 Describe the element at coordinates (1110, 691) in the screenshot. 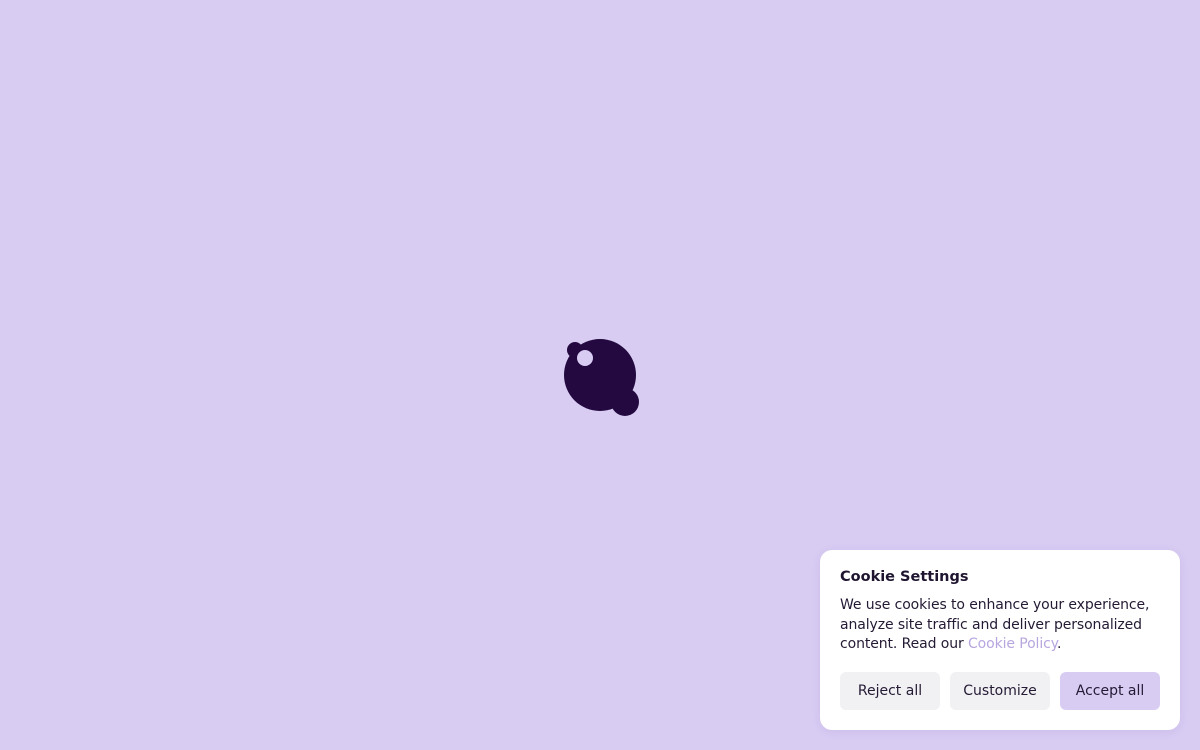

I see `accept-all-button: Accept all` at that location.